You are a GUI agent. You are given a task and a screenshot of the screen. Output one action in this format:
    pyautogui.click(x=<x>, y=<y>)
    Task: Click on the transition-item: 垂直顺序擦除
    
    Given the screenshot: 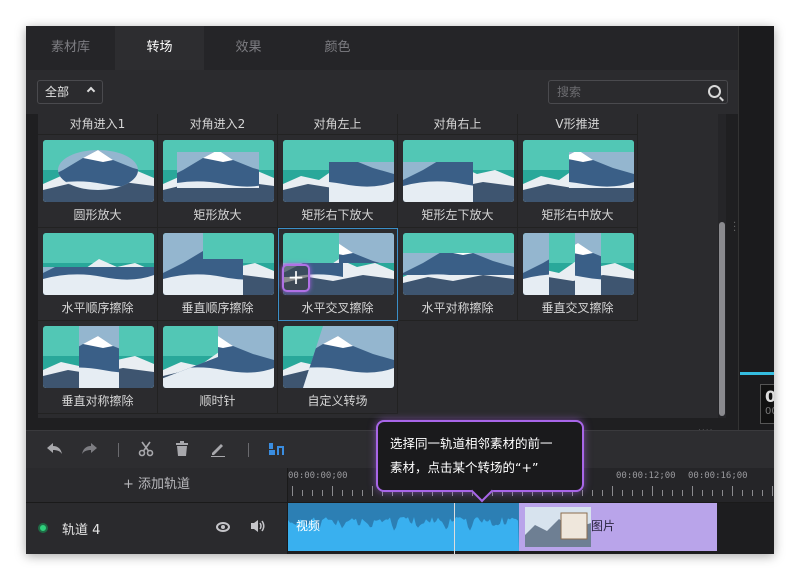 What is the action you would take?
    pyautogui.click(x=218, y=274)
    